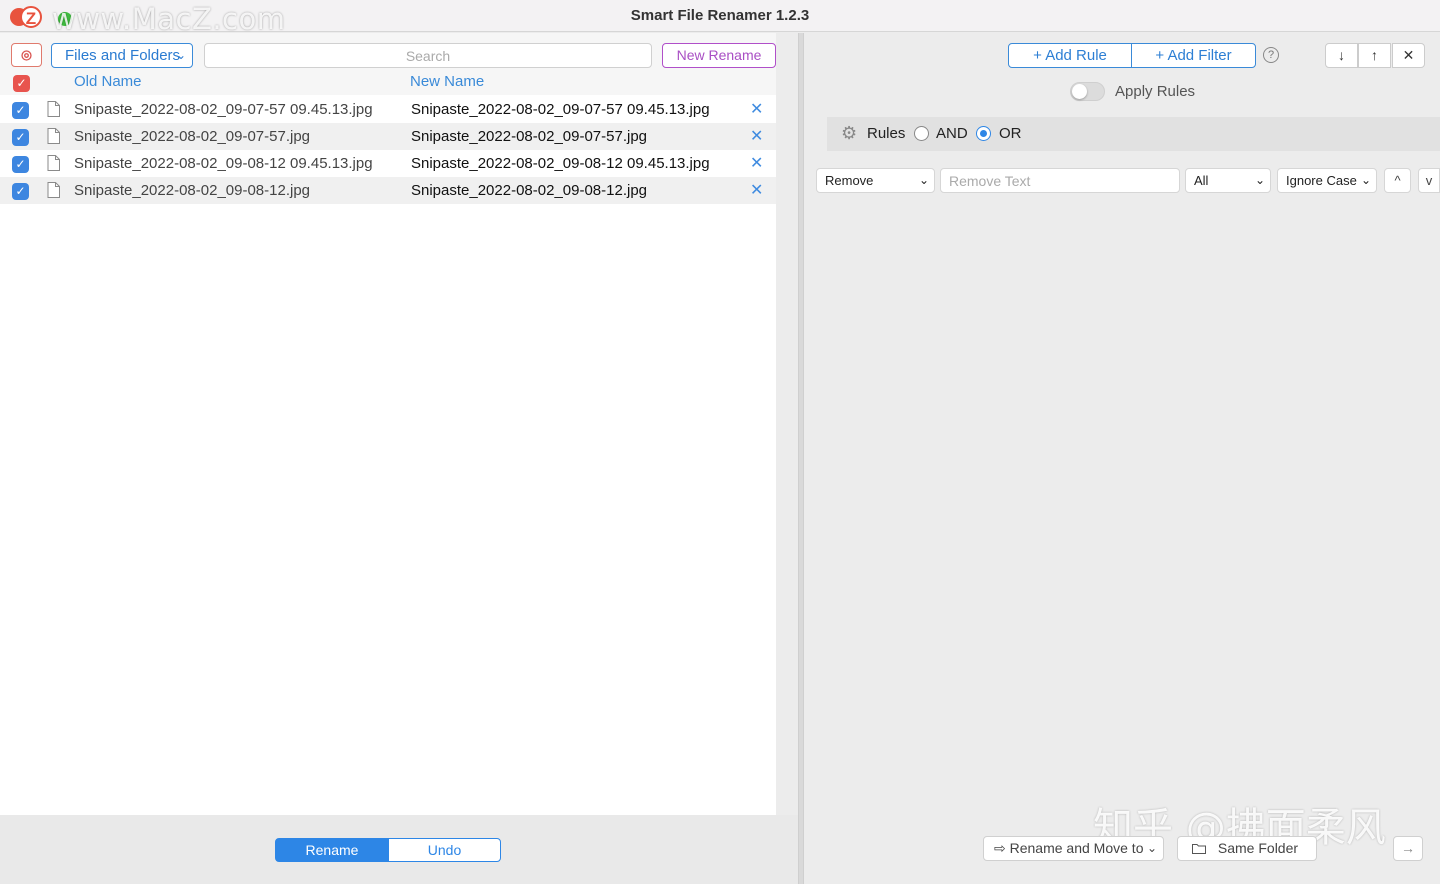 This screenshot has width=1440, height=884. I want to click on column-old-name: Old Name, so click(108, 81).